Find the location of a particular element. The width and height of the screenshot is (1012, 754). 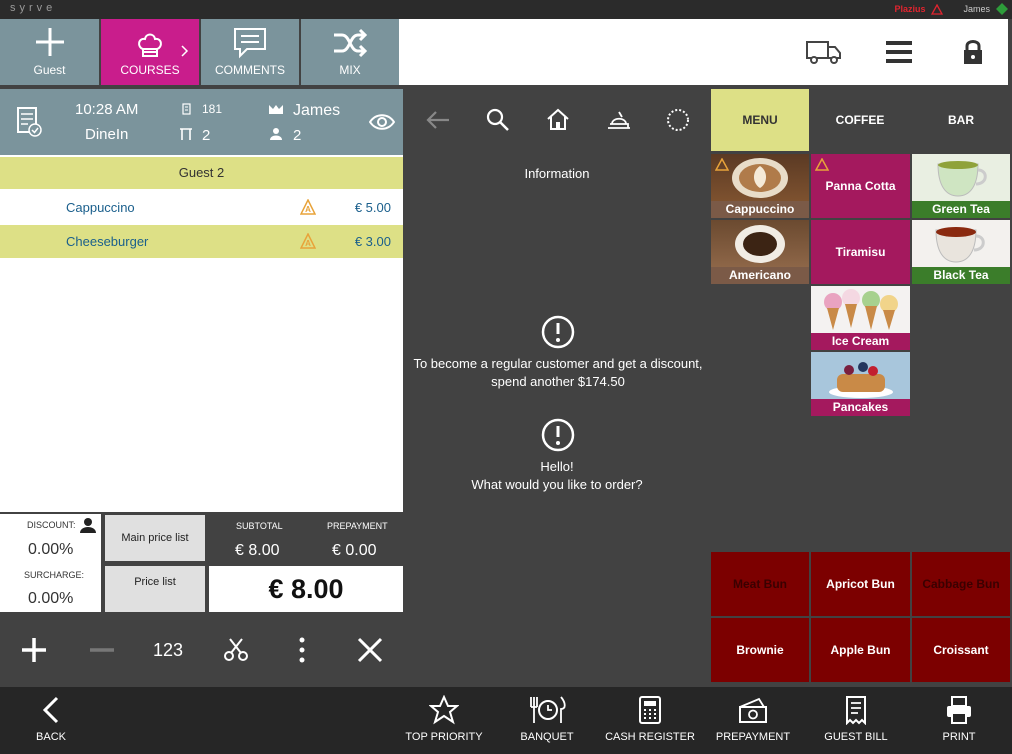

alert-circle-icon is located at coordinates (558, 332).